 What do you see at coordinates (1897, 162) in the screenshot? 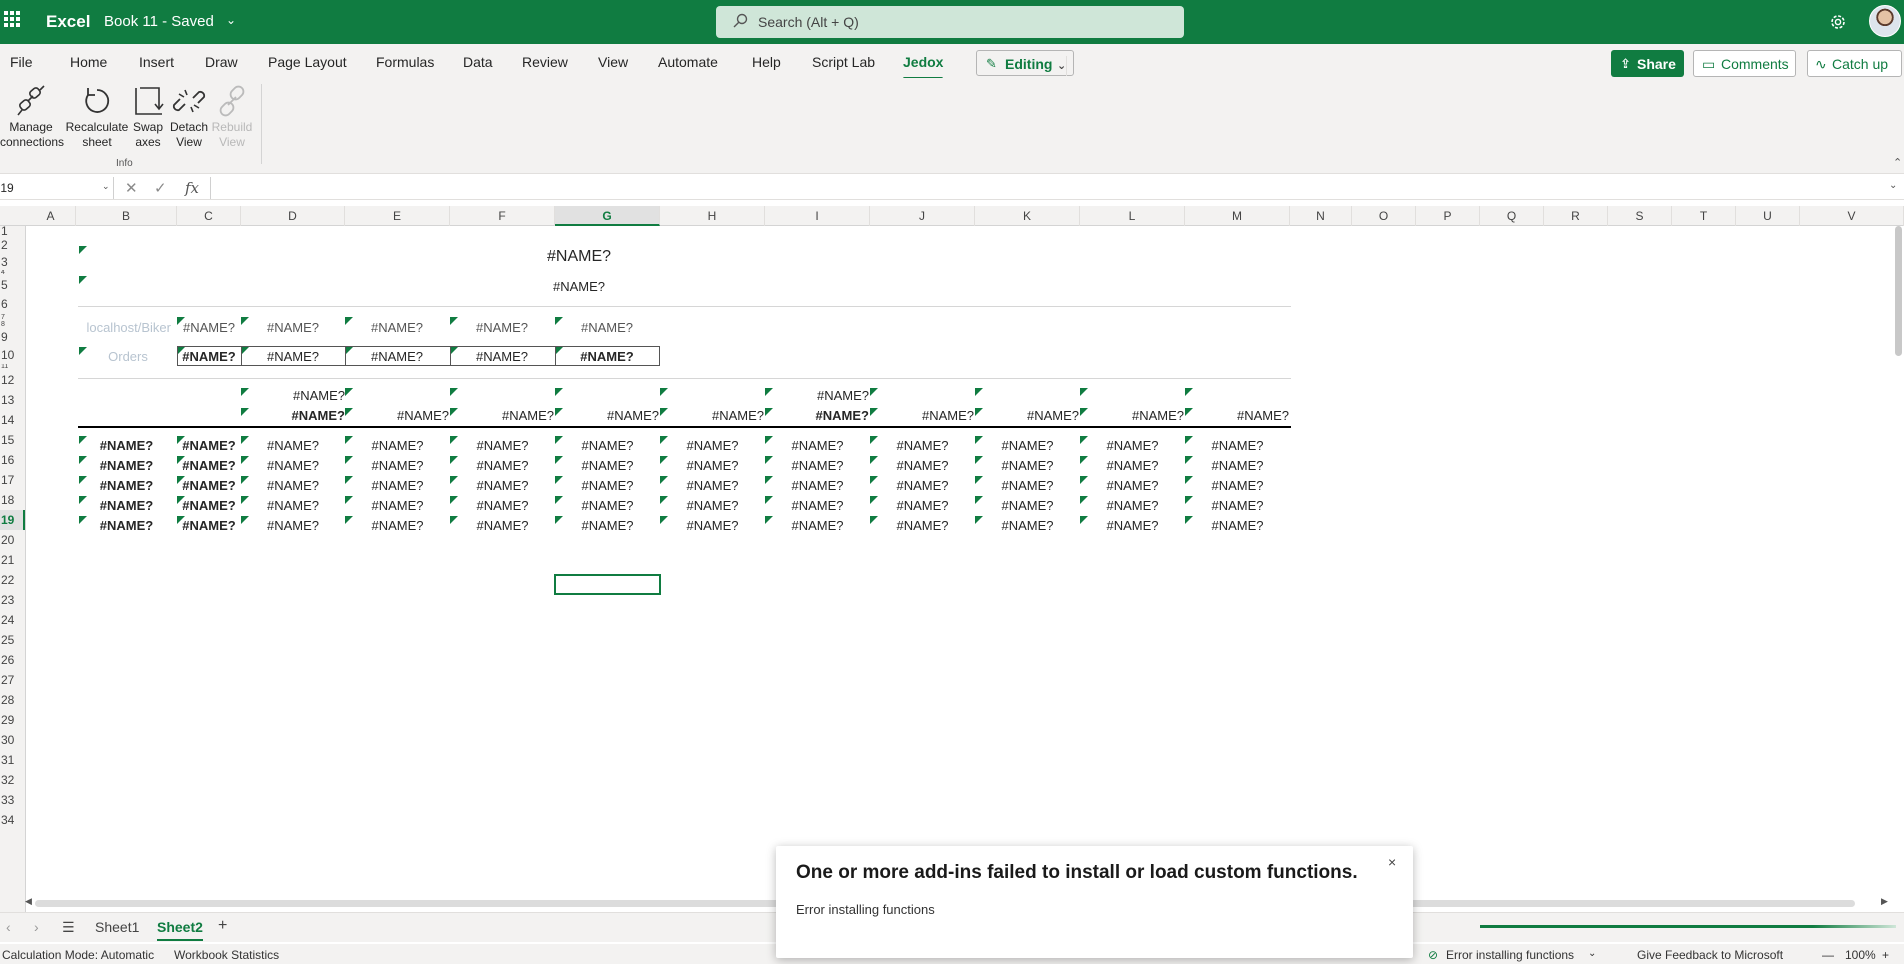
I see `collapse-ribbon-icon: ⌃` at bounding box center [1897, 162].